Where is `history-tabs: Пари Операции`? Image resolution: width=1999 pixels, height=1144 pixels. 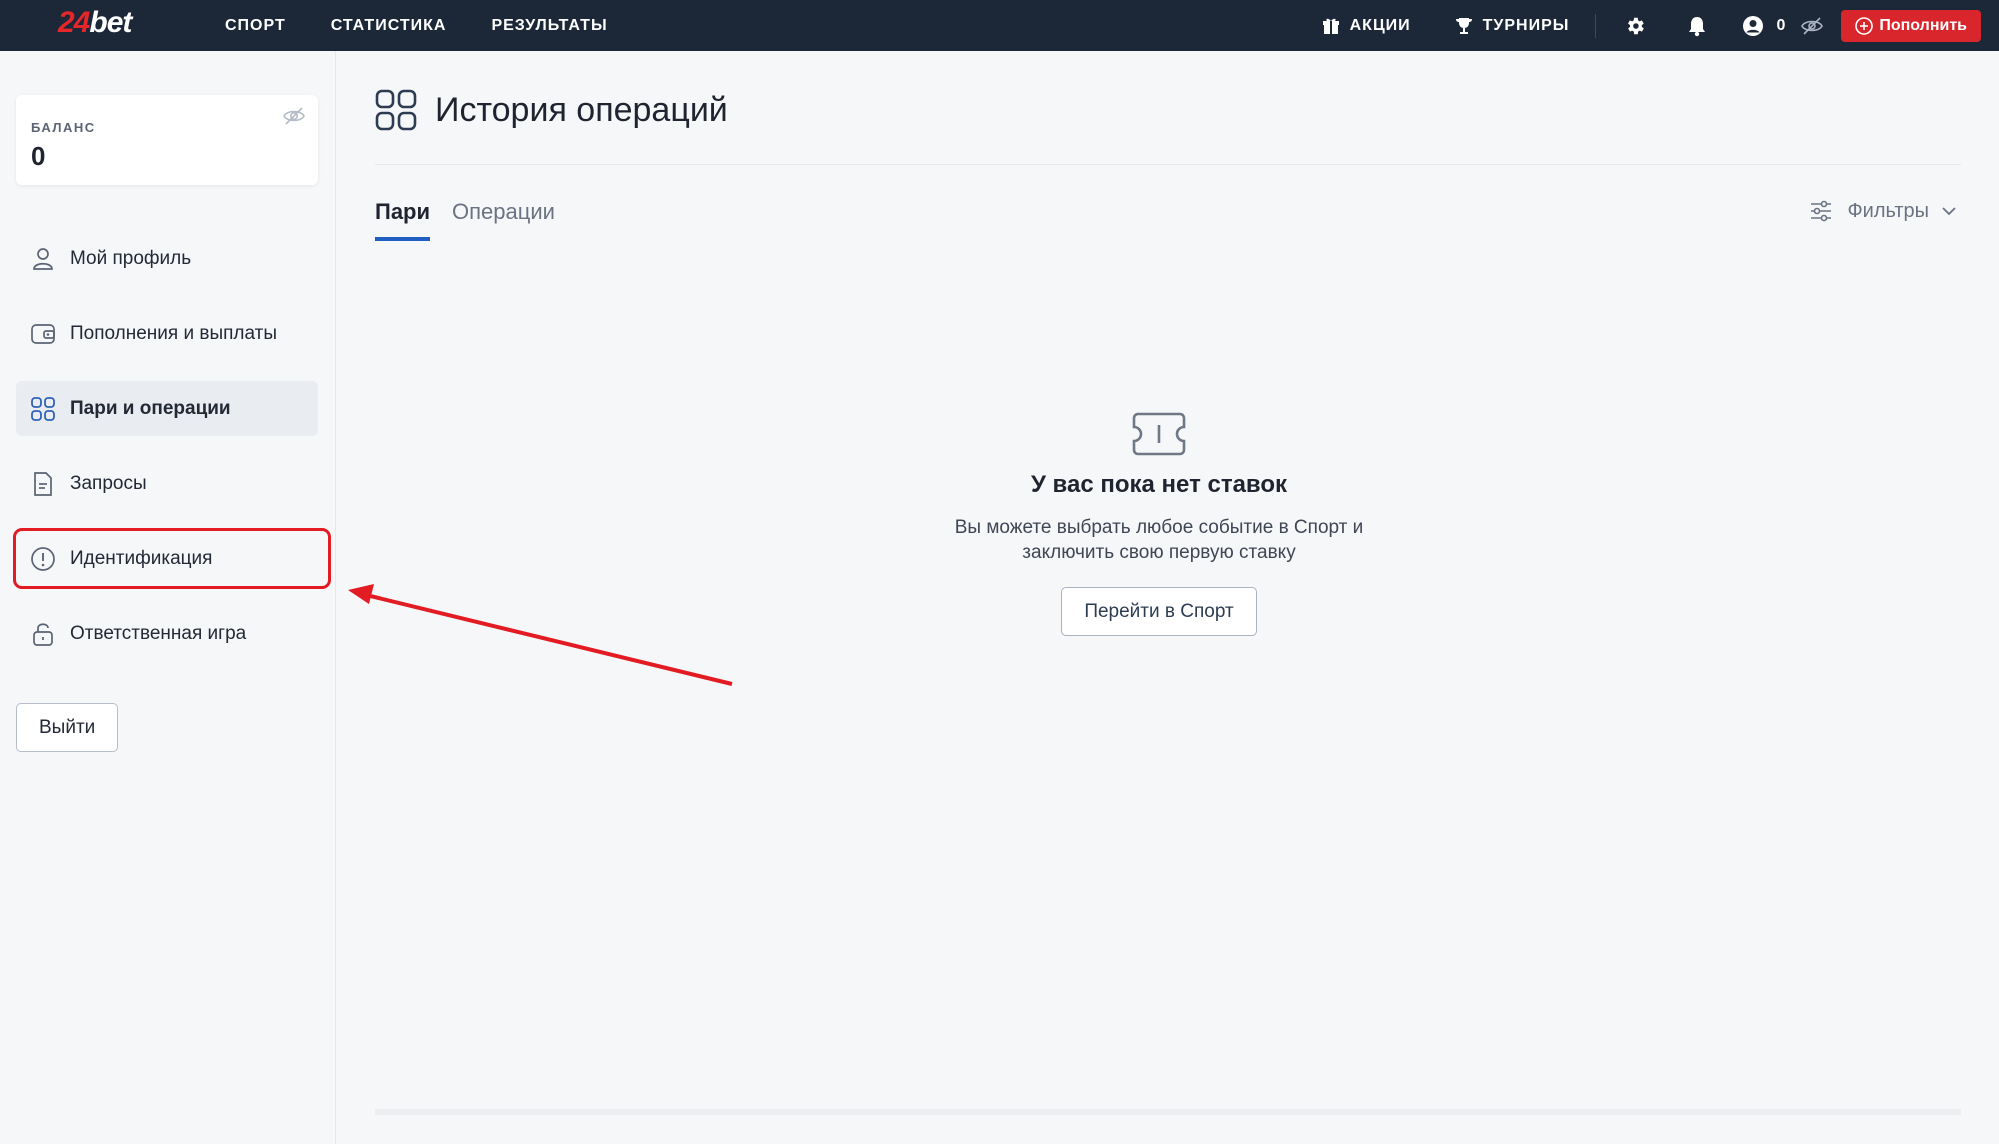
history-tabs: Пари Операции is located at coordinates (465, 220).